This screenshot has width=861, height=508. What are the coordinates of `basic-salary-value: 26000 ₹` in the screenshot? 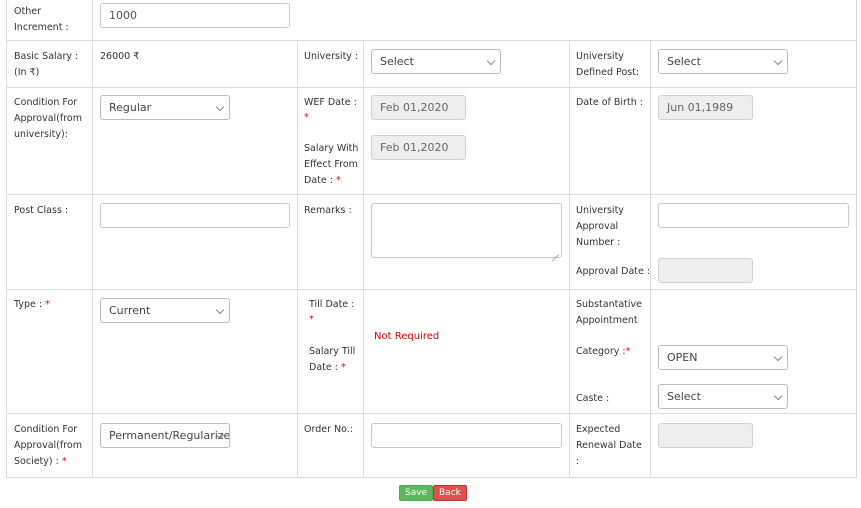 It's located at (120, 56).